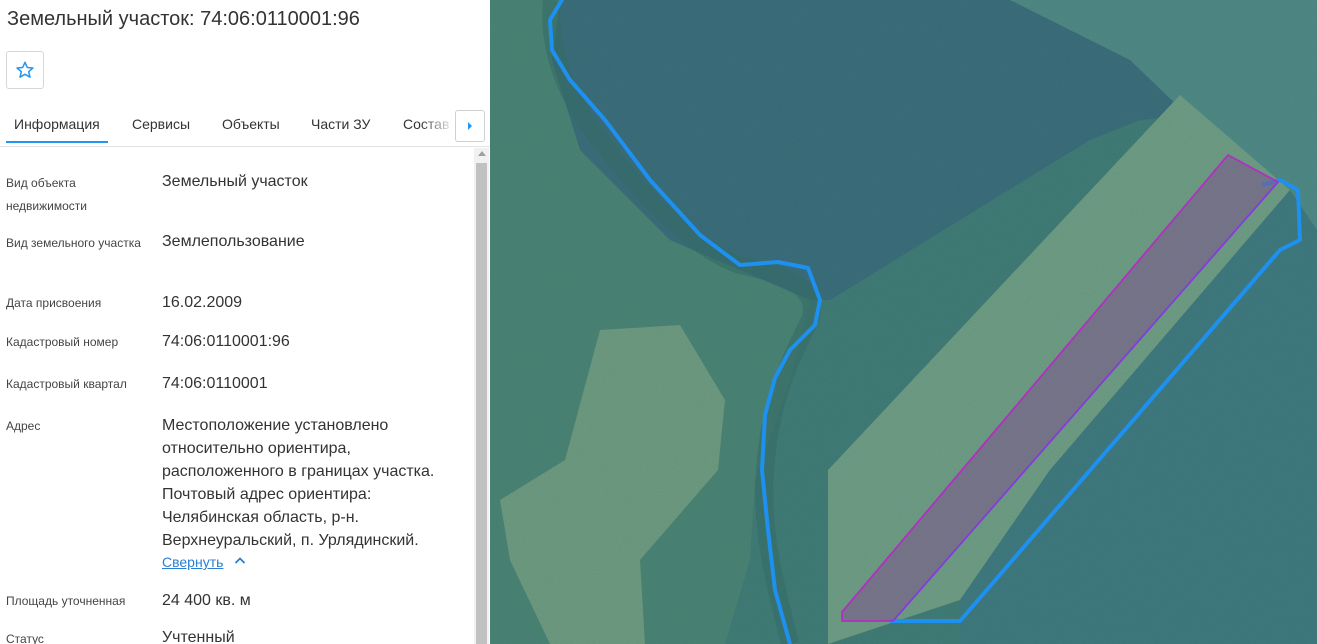 The width and height of the screenshot is (1317, 644). I want to click on page-title: Земельный участок: 74:06:0110001:96, so click(183, 19).